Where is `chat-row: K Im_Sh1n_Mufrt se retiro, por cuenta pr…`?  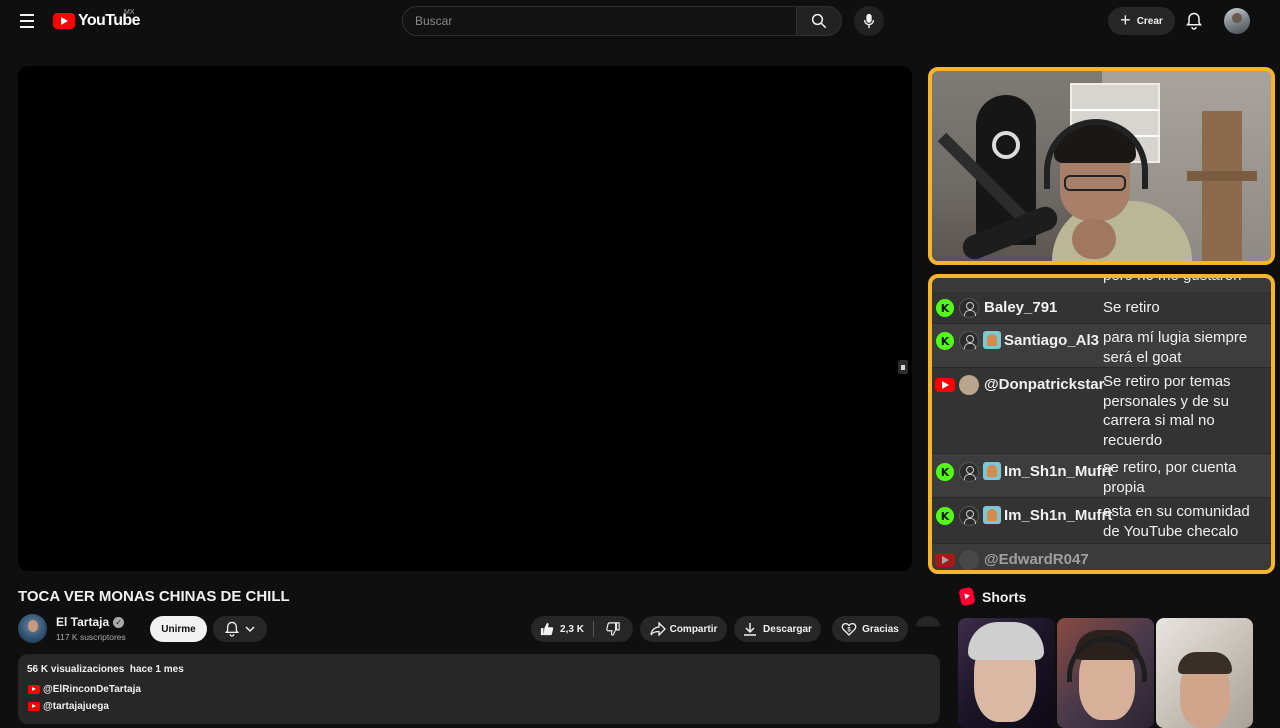 chat-row: K Im_Sh1n_Mufrt se retiro, por cuenta pr… is located at coordinates (1101, 476).